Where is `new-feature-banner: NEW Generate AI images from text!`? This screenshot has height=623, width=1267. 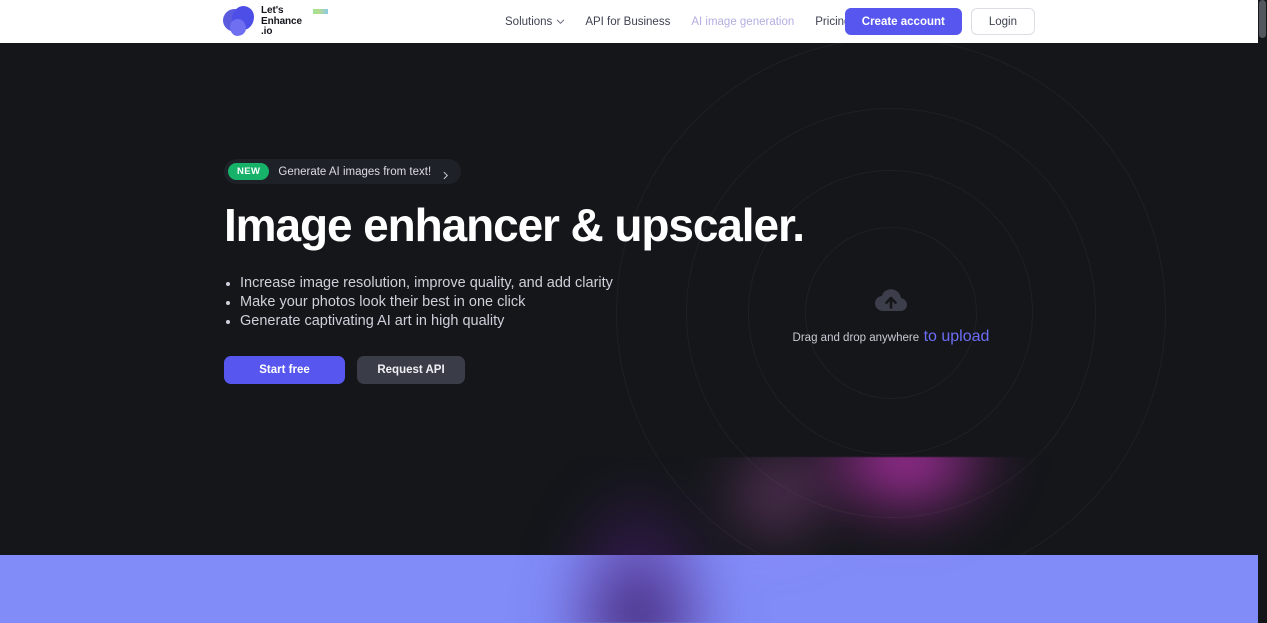 new-feature-banner: NEW Generate AI images from text! is located at coordinates (343, 171).